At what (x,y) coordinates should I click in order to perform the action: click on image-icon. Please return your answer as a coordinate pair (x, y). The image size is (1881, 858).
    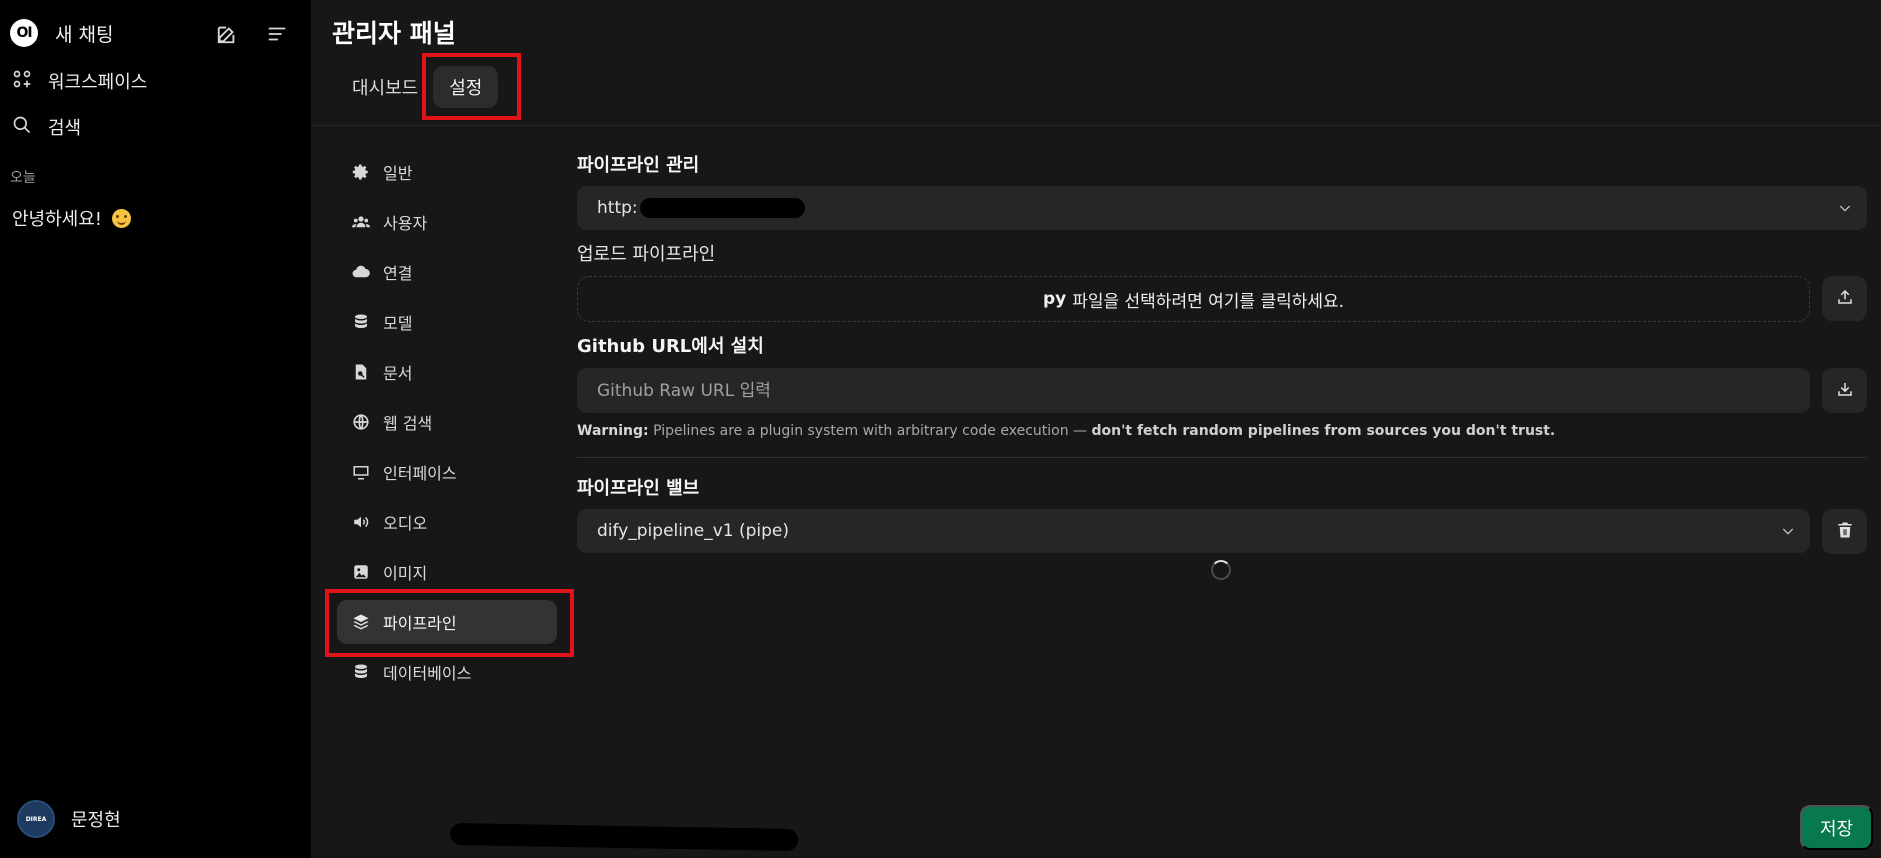
    Looking at the image, I should click on (361, 572).